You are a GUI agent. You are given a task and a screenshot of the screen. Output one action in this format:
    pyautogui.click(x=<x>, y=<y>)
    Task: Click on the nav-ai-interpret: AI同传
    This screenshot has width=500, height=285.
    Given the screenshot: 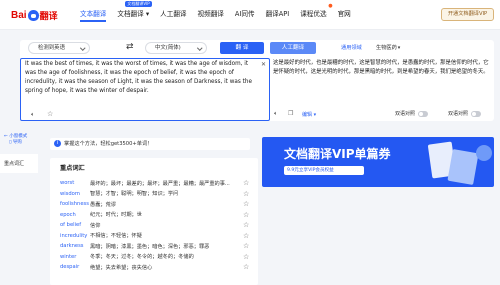 What is the action you would take?
    pyautogui.click(x=245, y=13)
    